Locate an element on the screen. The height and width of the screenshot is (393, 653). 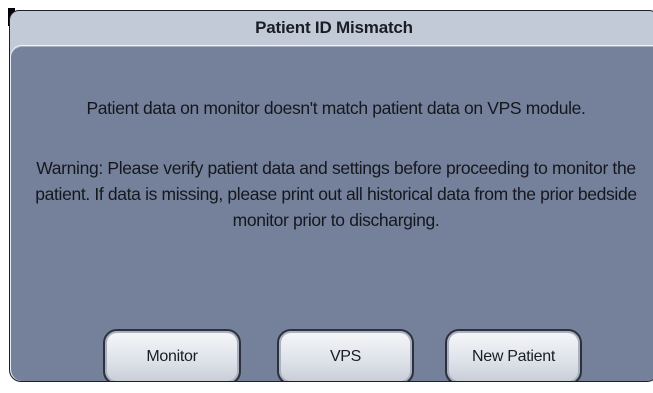
vps-button: VPS is located at coordinates (345, 355).